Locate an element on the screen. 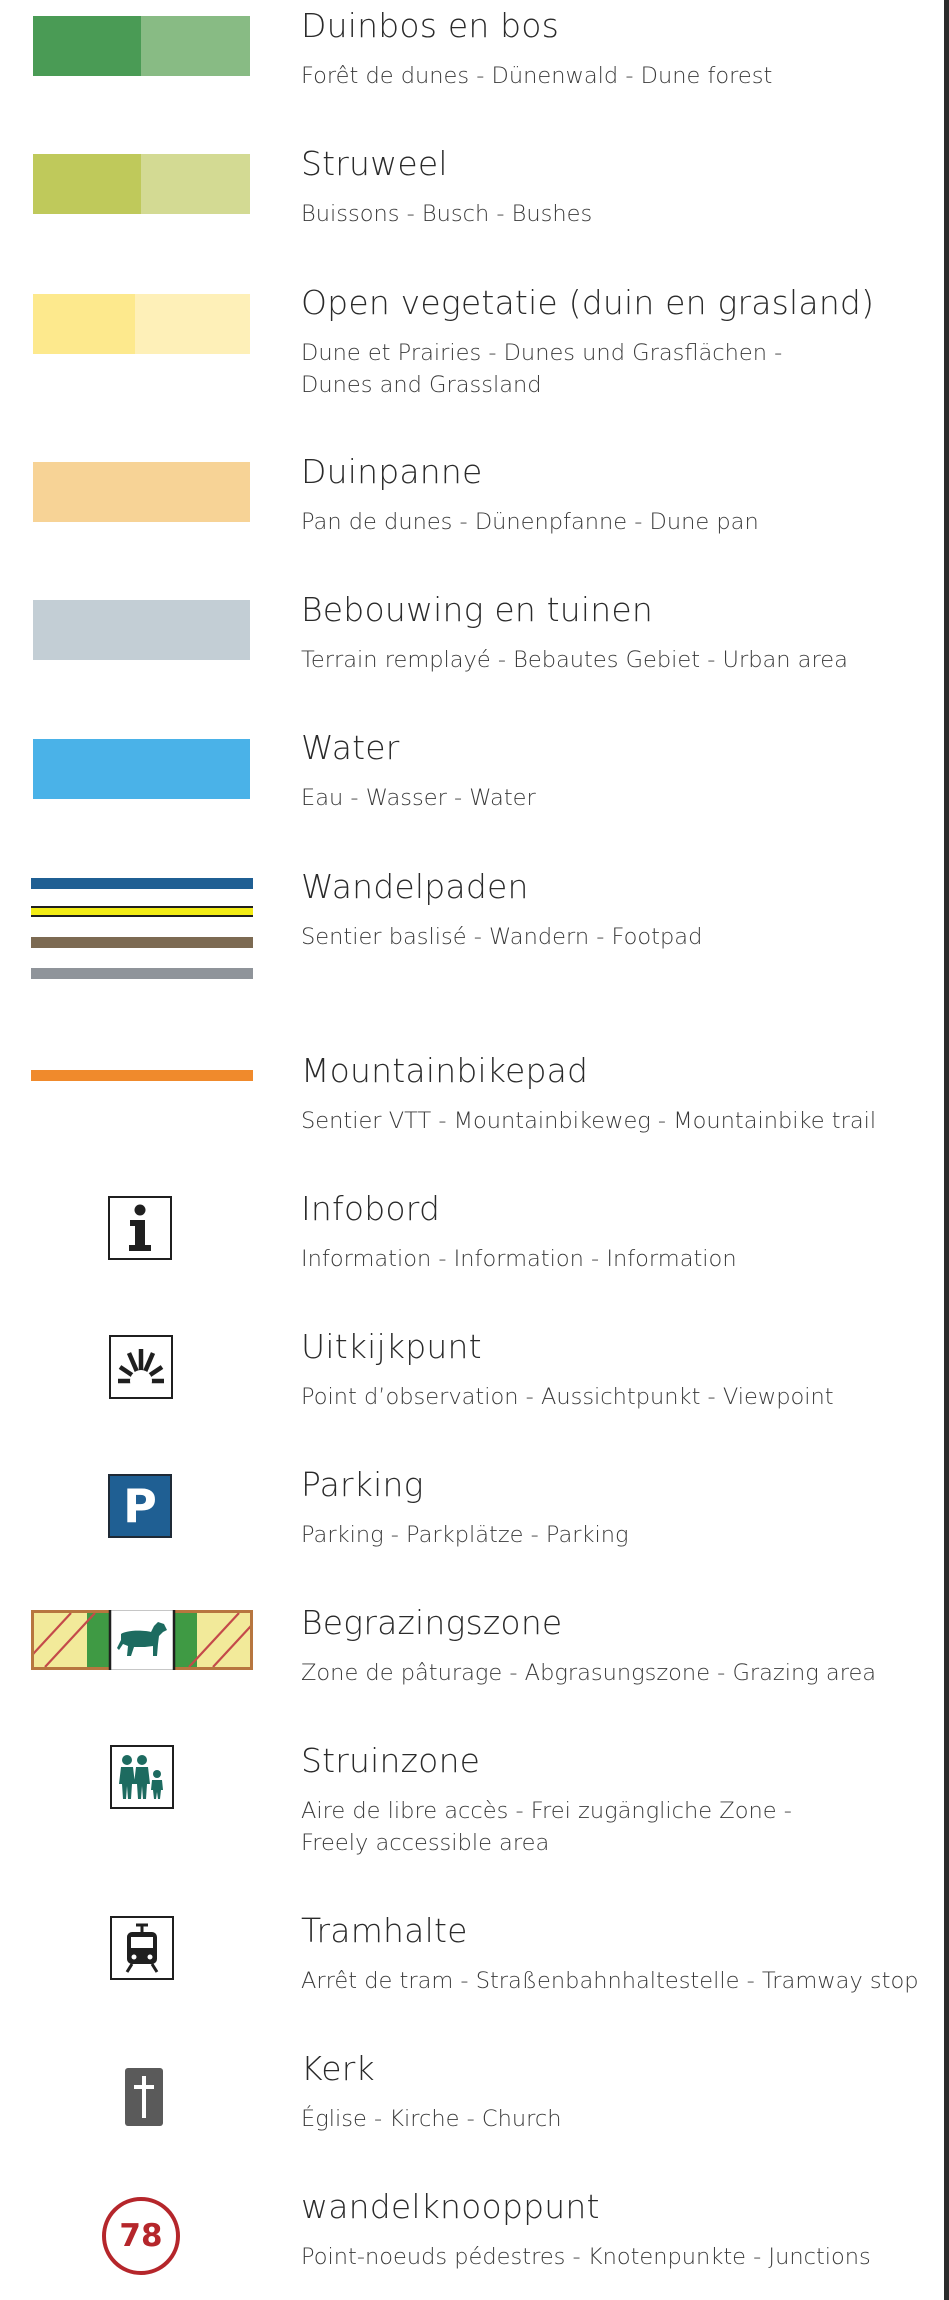  swatch-bushes is located at coordinates (141, 184).